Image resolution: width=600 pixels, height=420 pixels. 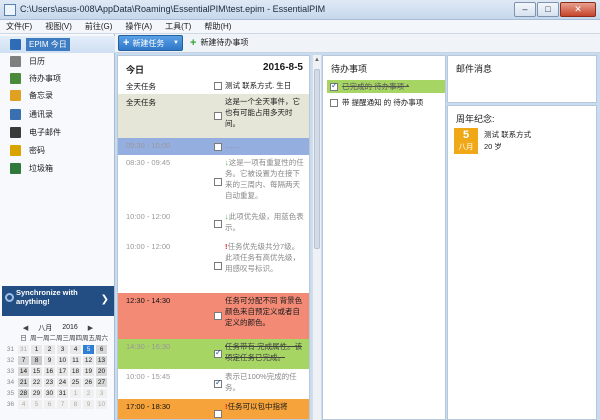 What do you see at coordinates (23, 382) in the screenshot?
I see `calendar-day: 21` at bounding box center [23, 382].